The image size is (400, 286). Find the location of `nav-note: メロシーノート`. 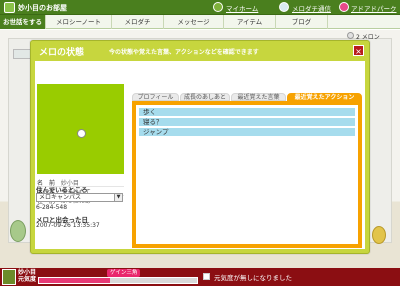

nav-note: メロシーノート is located at coordinates (79, 22).